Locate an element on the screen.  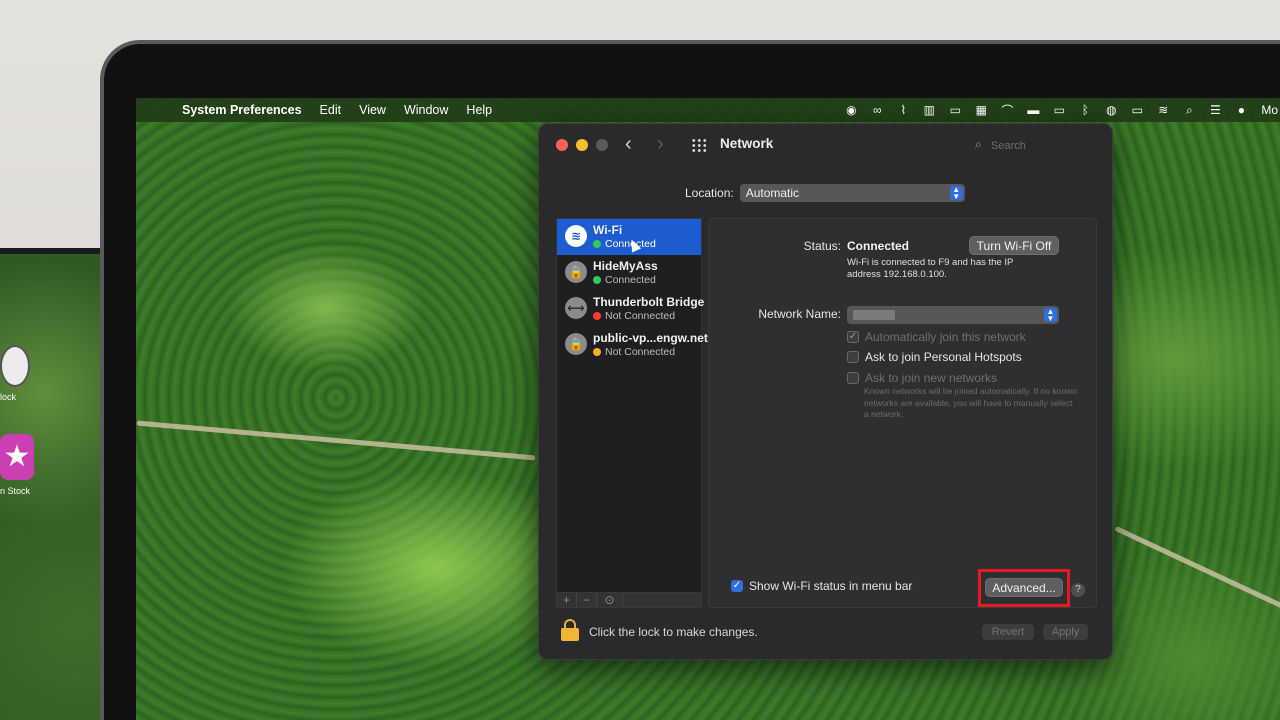
search-field: ⌕ is located at coordinates (1031, 146).